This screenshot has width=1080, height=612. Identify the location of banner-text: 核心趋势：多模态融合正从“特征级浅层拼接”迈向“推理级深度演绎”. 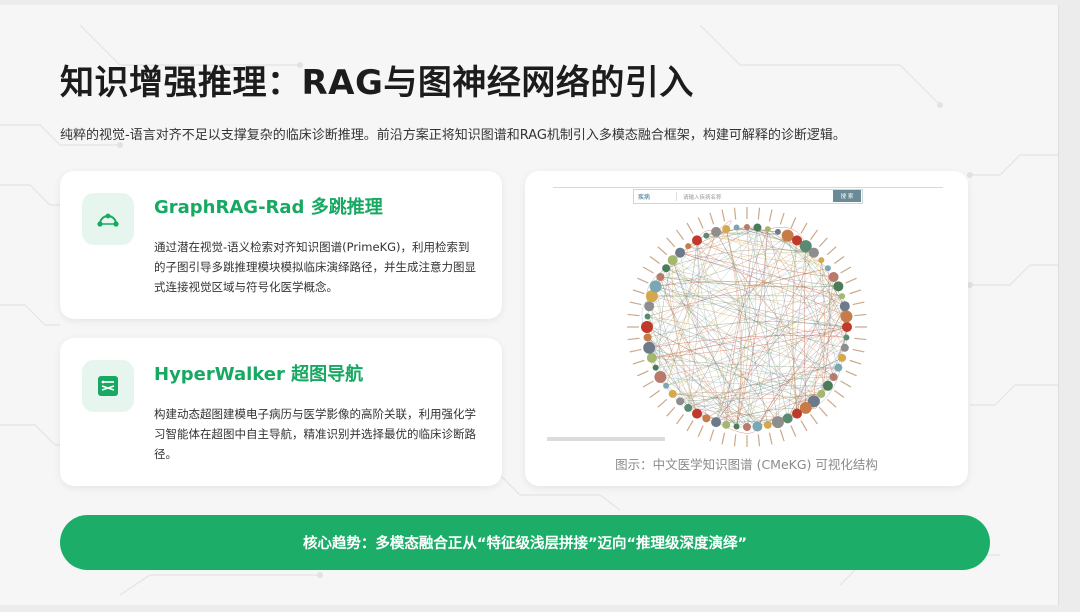
(525, 544).